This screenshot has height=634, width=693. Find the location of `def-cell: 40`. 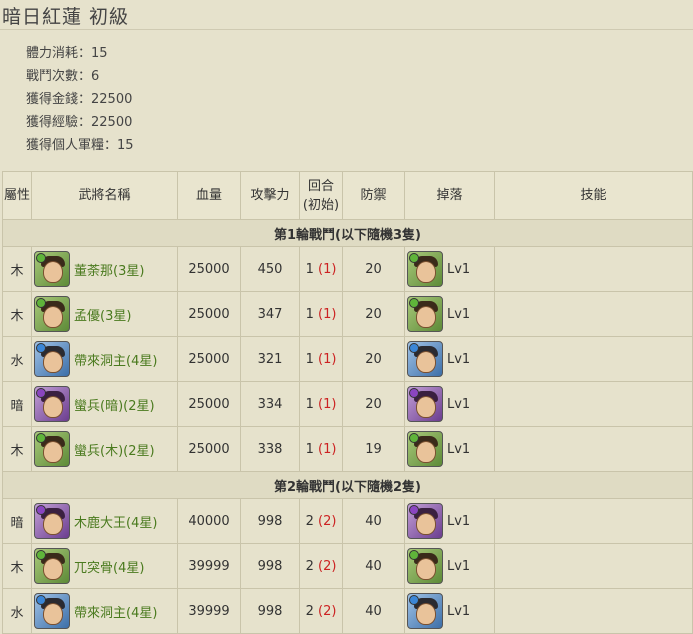

def-cell: 40 is located at coordinates (373, 611).